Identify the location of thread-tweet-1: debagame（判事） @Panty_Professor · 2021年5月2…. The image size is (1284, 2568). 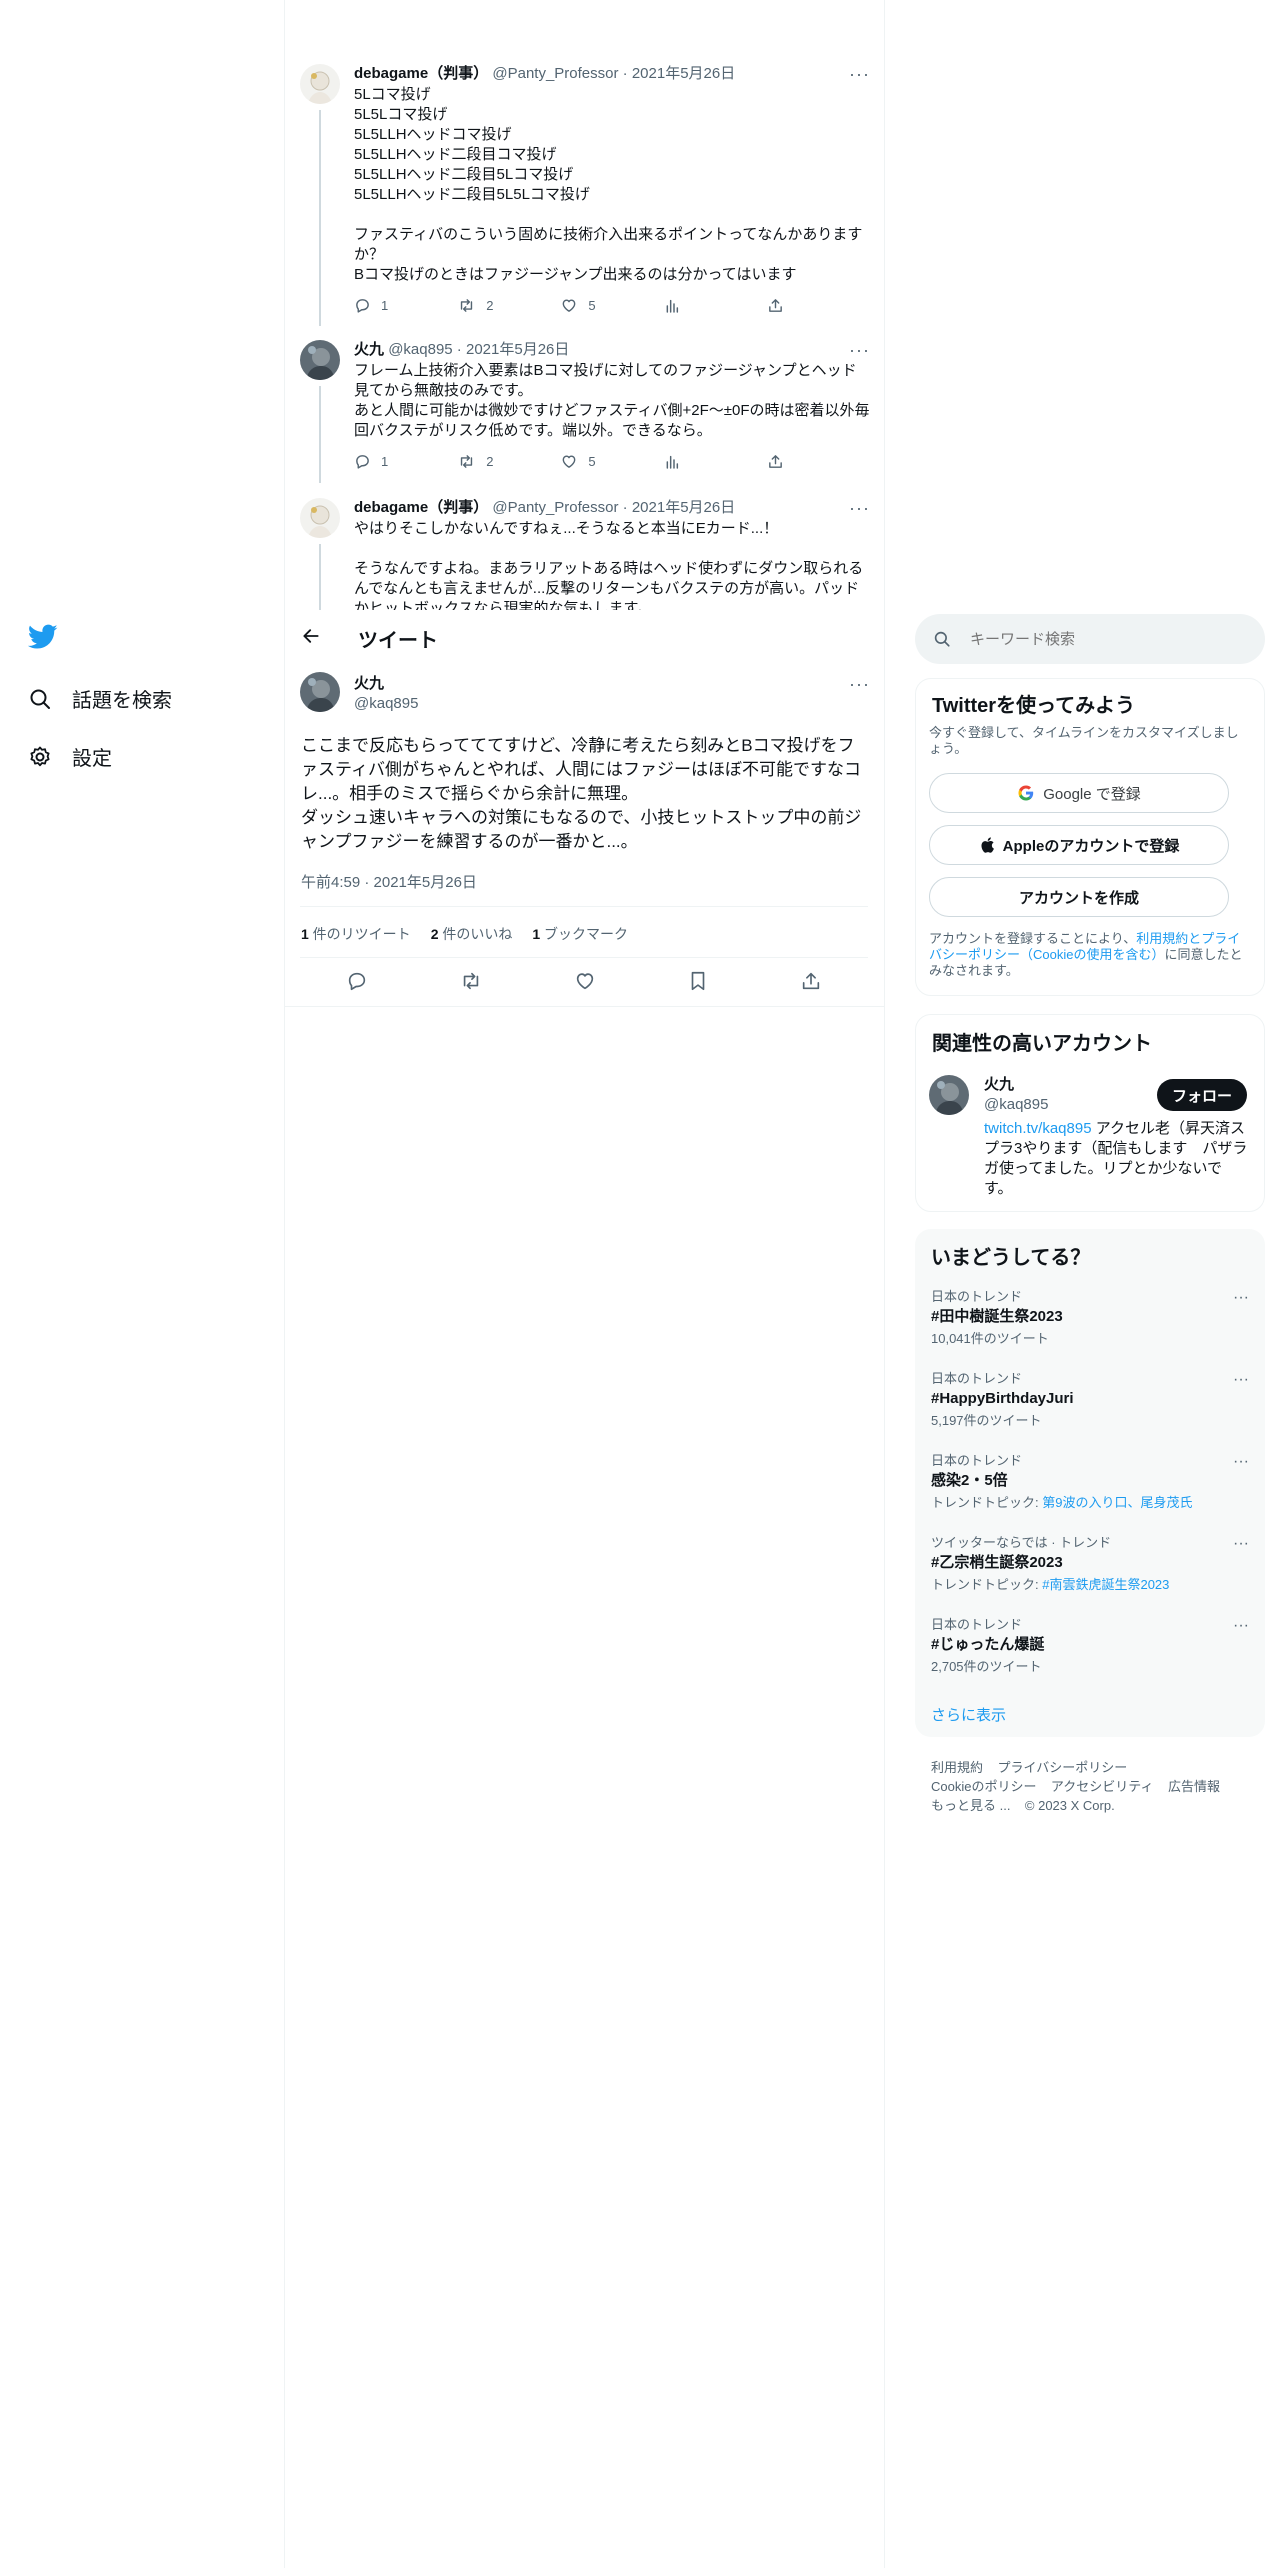
(585, 195).